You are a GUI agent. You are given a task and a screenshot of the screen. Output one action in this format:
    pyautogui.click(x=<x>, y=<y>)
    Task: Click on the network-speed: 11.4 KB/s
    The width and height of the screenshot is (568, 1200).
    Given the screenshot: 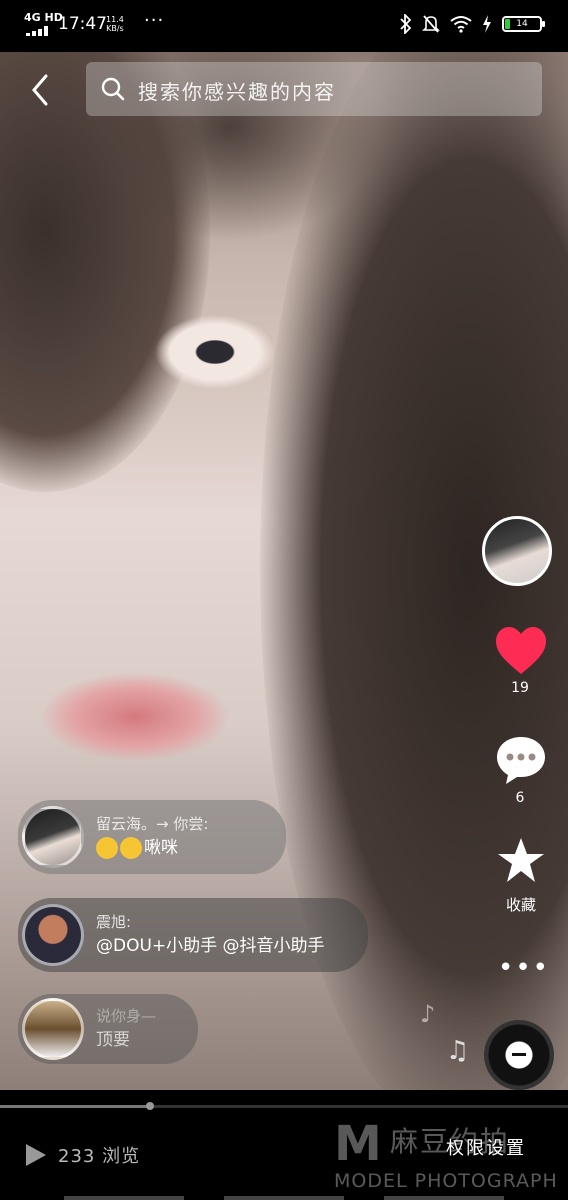 What is the action you would take?
    pyautogui.click(x=115, y=24)
    